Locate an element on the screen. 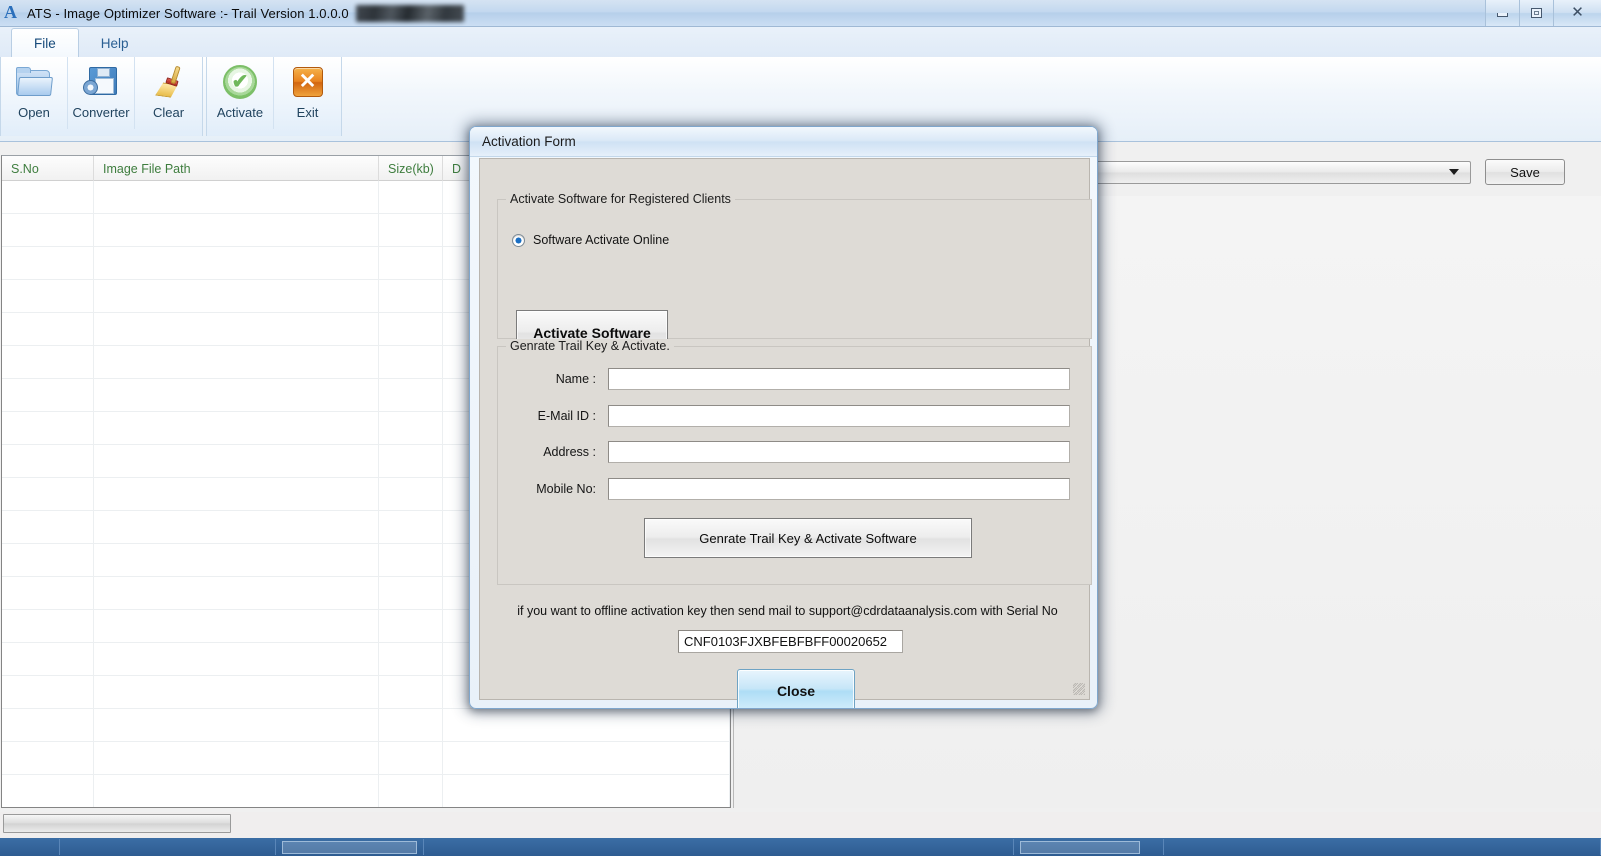 The width and height of the screenshot is (1601, 856). address-input is located at coordinates (839, 452).